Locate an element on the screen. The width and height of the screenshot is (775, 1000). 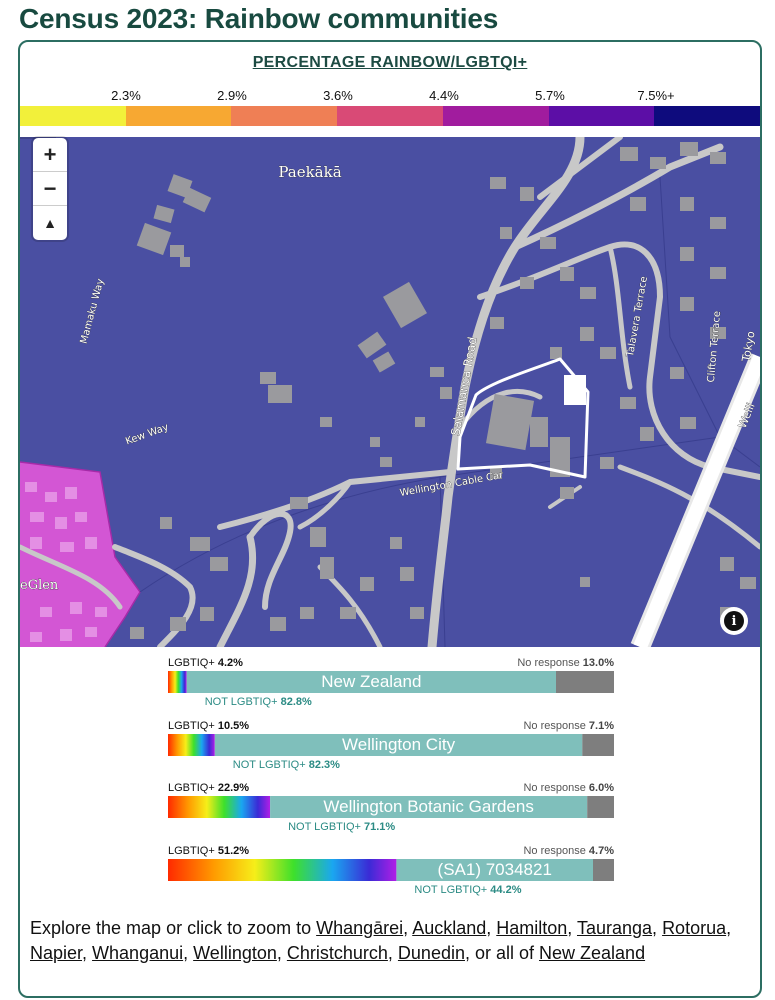
lgbt-percentage-value: 51.2% is located at coordinates (233, 851).